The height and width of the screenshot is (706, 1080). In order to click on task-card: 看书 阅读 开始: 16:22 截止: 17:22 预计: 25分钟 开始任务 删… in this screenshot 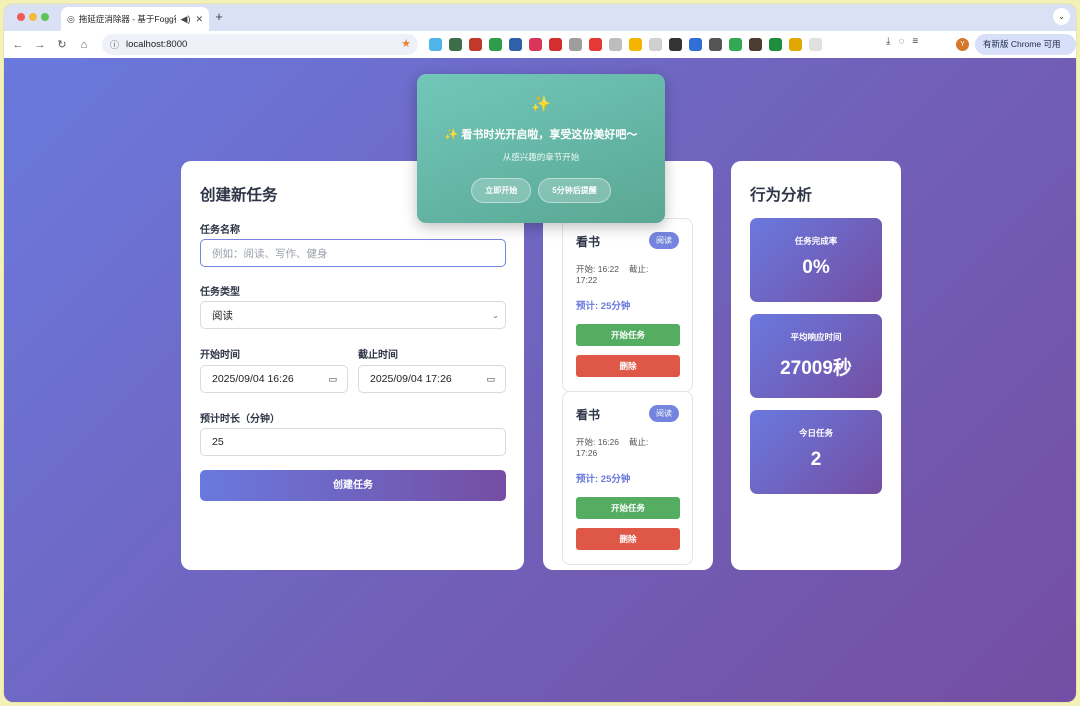, I will do `click(627, 305)`.